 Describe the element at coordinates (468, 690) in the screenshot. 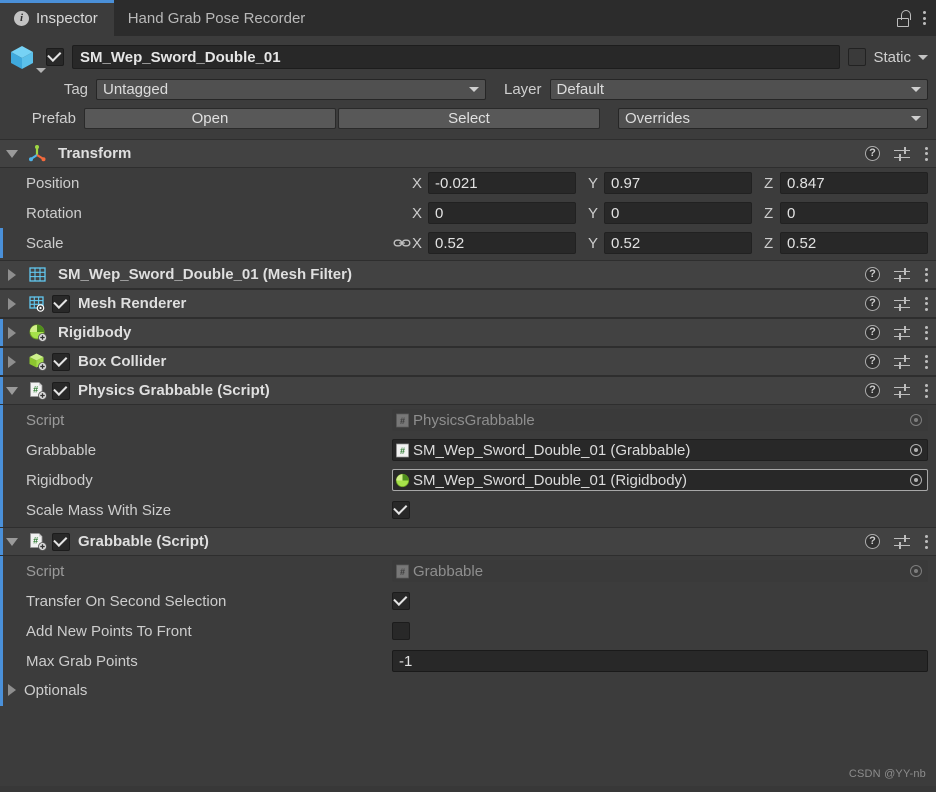

I see `gr-optionals-foldout: Optionals` at that location.